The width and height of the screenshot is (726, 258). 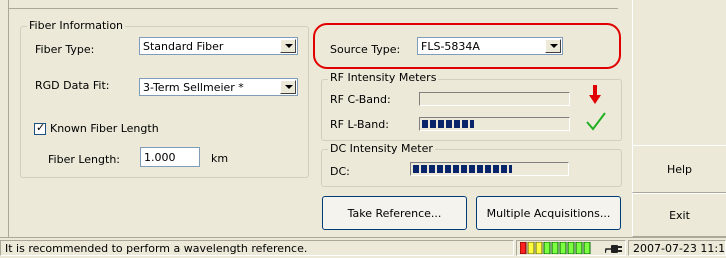 I want to click on fiber-type-label: Fiber Type:, so click(x=65, y=49).